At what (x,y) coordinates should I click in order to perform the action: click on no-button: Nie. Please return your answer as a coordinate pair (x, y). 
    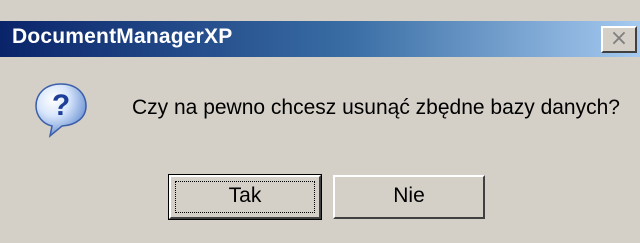
    Looking at the image, I should click on (409, 197).